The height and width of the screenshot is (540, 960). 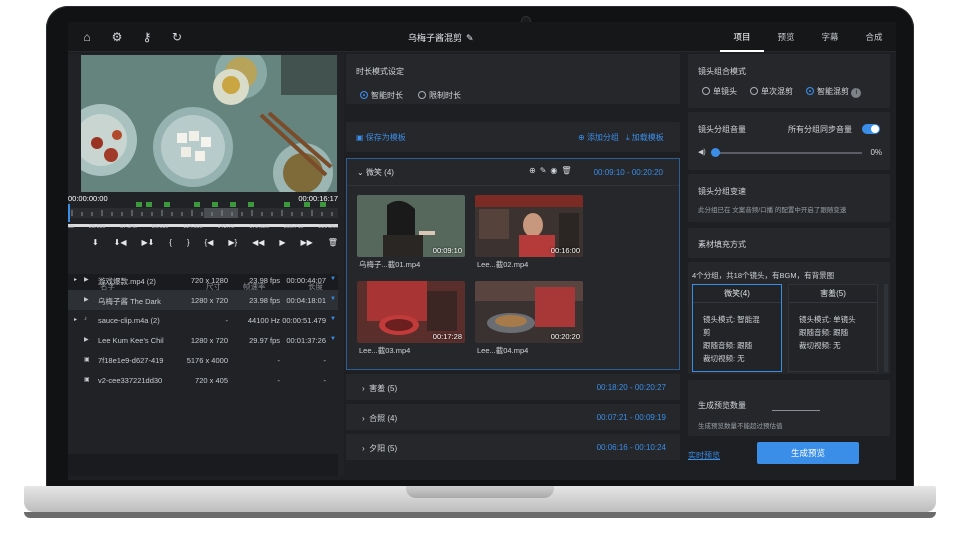 What do you see at coordinates (529, 226) in the screenshot?
I see `clip-thumb-2: 00:16:00` at bounding box center [529, 226].